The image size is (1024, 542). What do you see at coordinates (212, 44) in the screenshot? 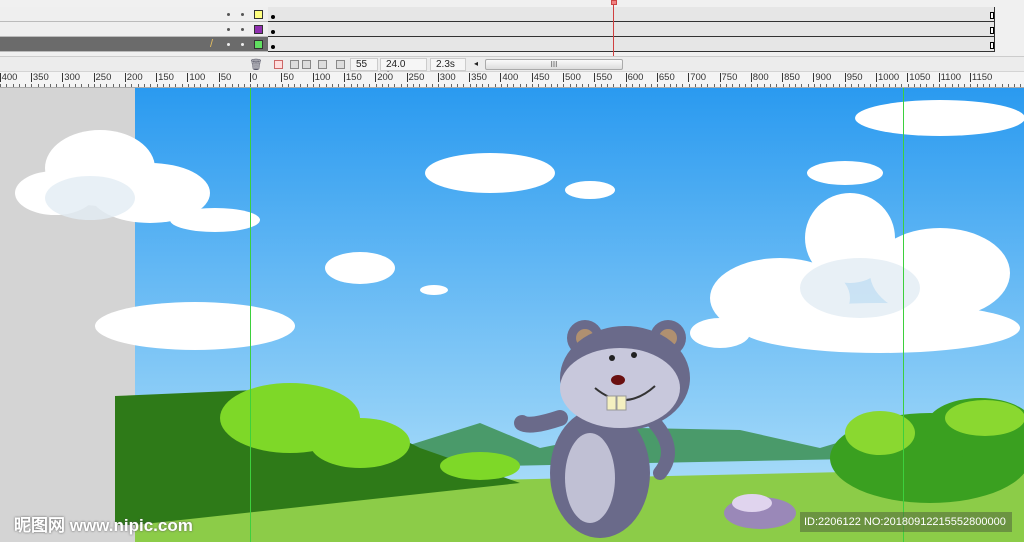
I see `pencil-icon: /` at bounding box center [212, 44].